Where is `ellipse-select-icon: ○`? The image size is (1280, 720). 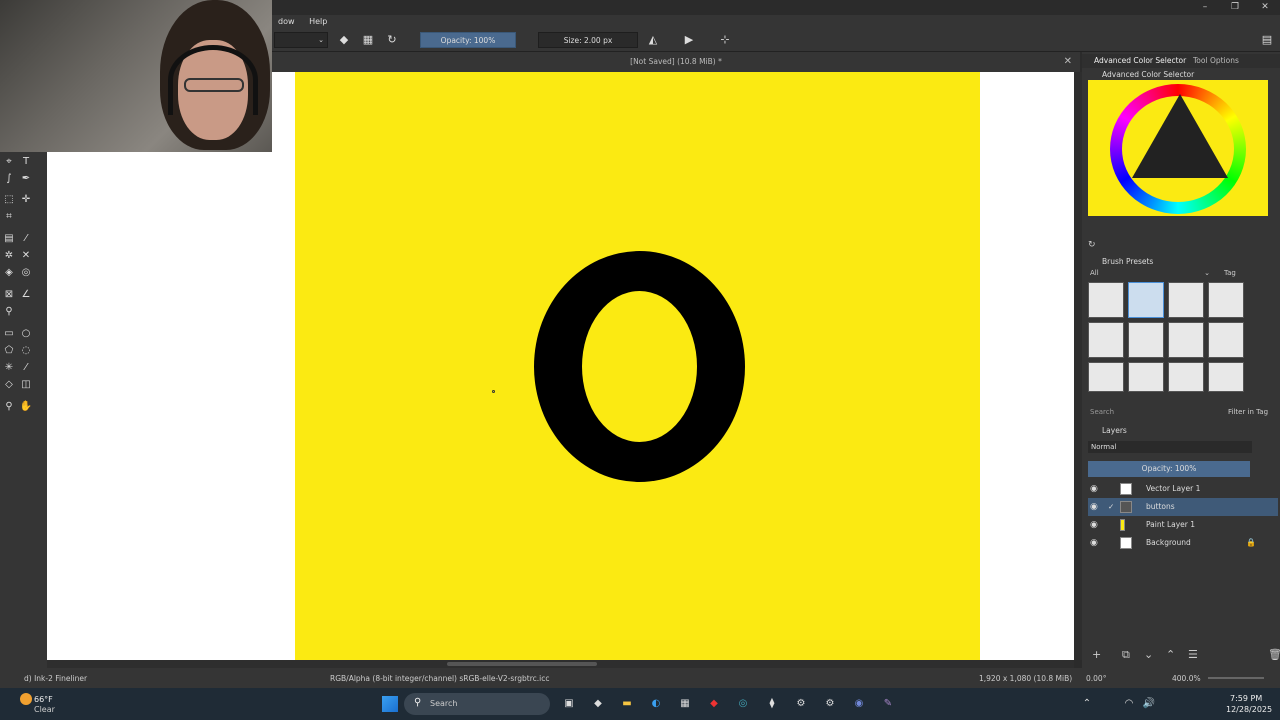
ellipse-select-icon: ○ is located at coordinates (26, 334).